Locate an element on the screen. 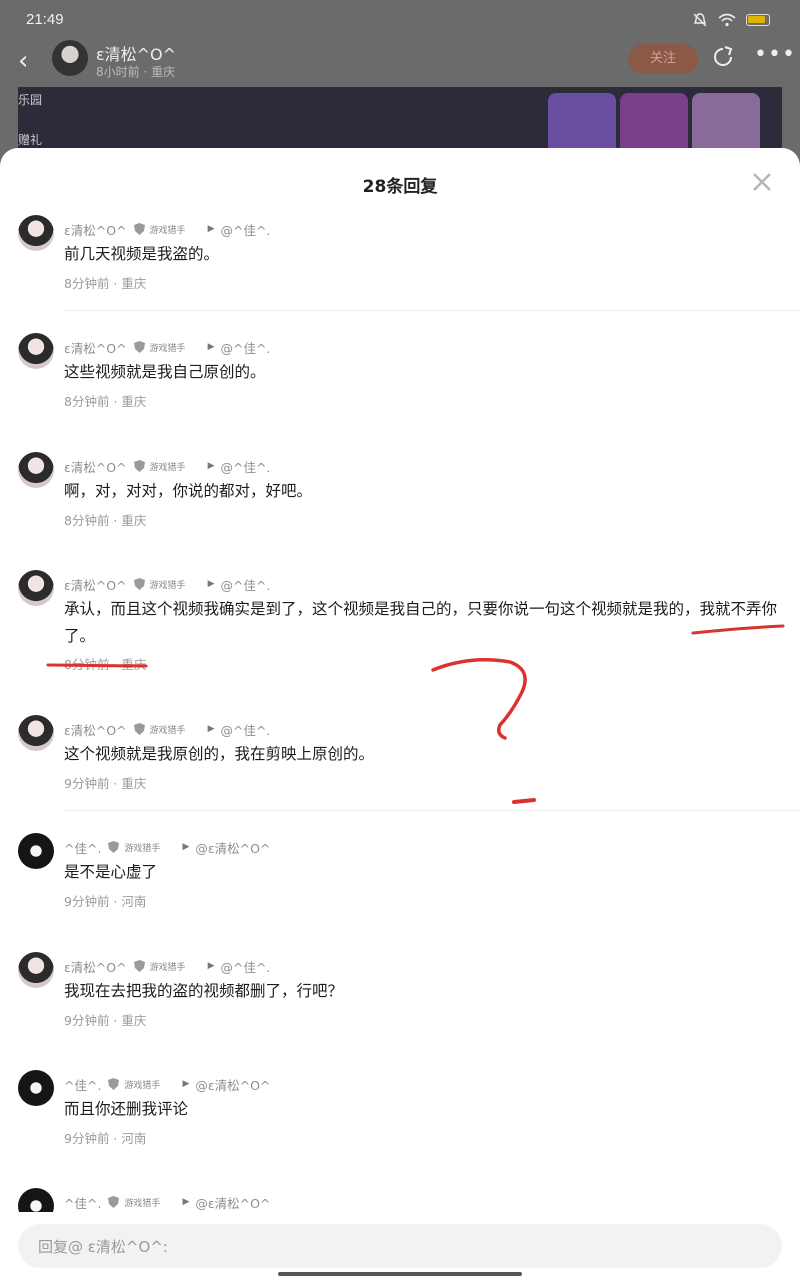 The image size is (800, 1280). wifi-icon is located at coordinates (727, 20).